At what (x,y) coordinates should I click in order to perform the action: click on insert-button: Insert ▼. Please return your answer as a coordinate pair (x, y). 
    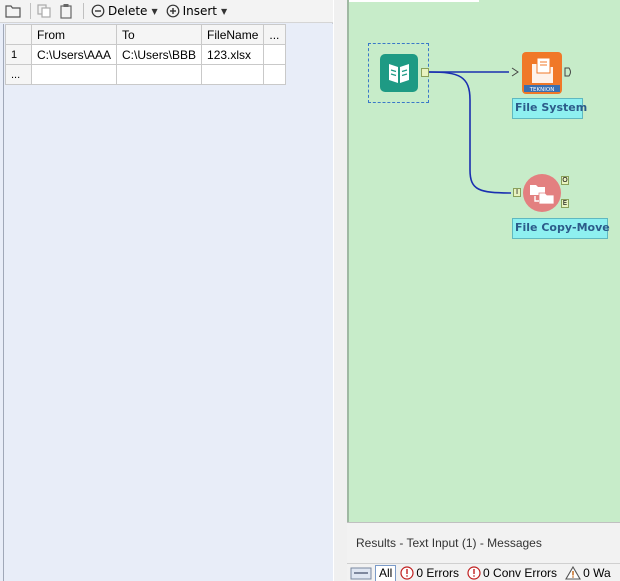
    Looking at the image, I should click on (197, 11).